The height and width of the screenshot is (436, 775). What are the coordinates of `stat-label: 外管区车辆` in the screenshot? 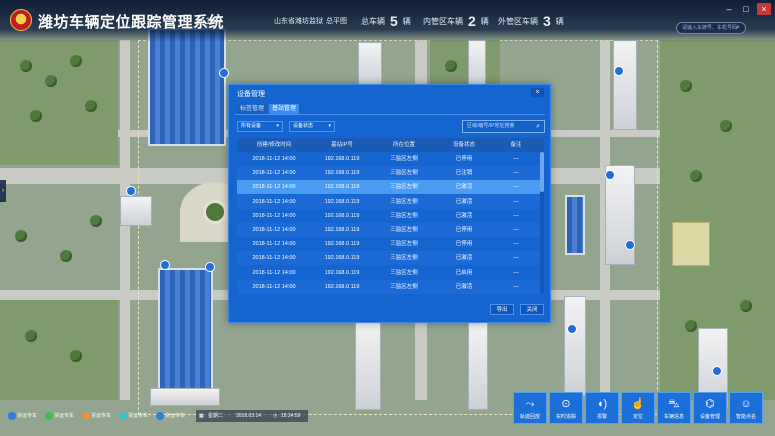 It's located at (518, 21).